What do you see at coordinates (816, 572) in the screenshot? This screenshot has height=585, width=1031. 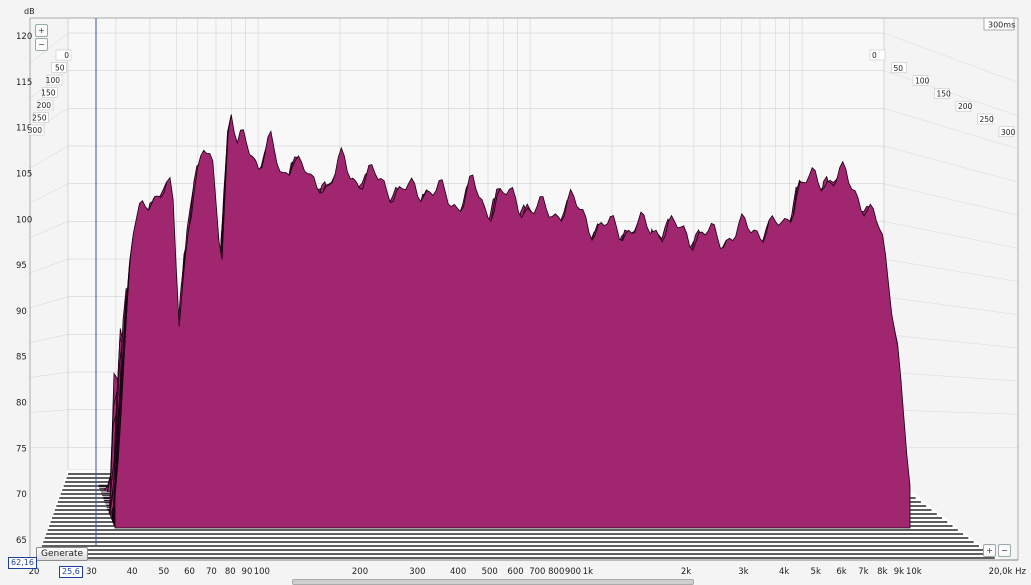 I see `x-tick-label: 5k` at bounding box center [816, 572].